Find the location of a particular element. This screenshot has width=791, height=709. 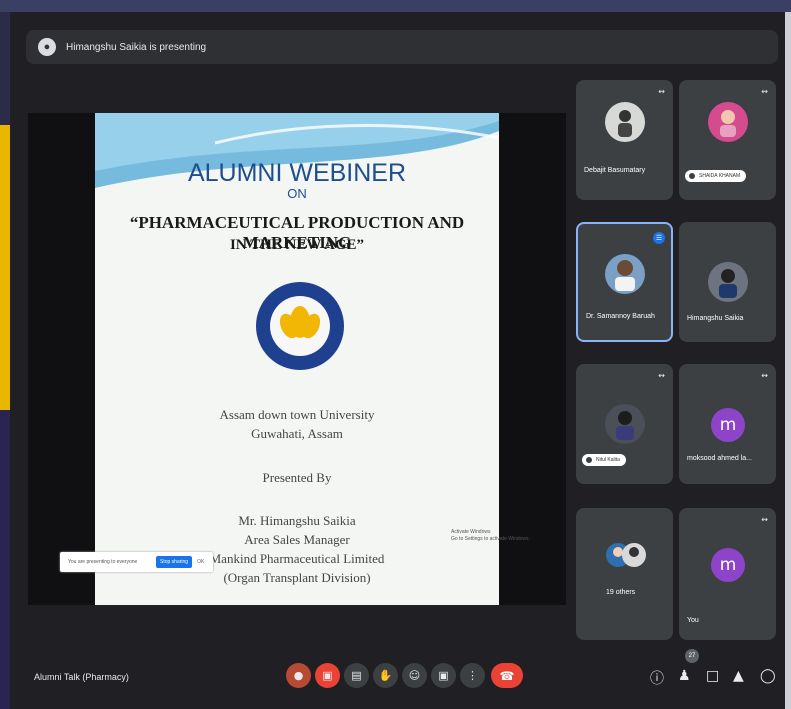

raise-hand-button: ✋ is located at coordinates (385, 675).